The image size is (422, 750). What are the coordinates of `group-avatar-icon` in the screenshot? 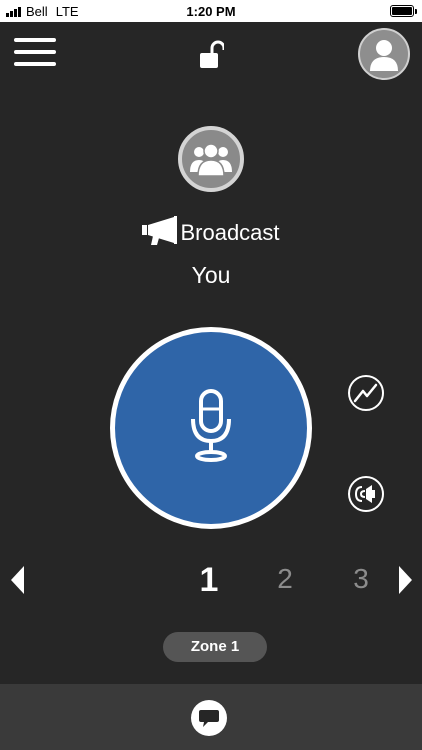 It's located at (211, 159).